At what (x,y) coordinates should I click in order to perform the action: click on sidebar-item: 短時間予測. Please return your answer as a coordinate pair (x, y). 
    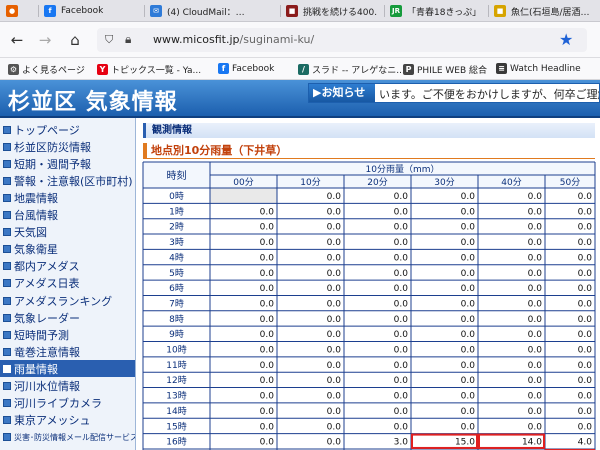
    Looking at the image, I should click on (67, 334).